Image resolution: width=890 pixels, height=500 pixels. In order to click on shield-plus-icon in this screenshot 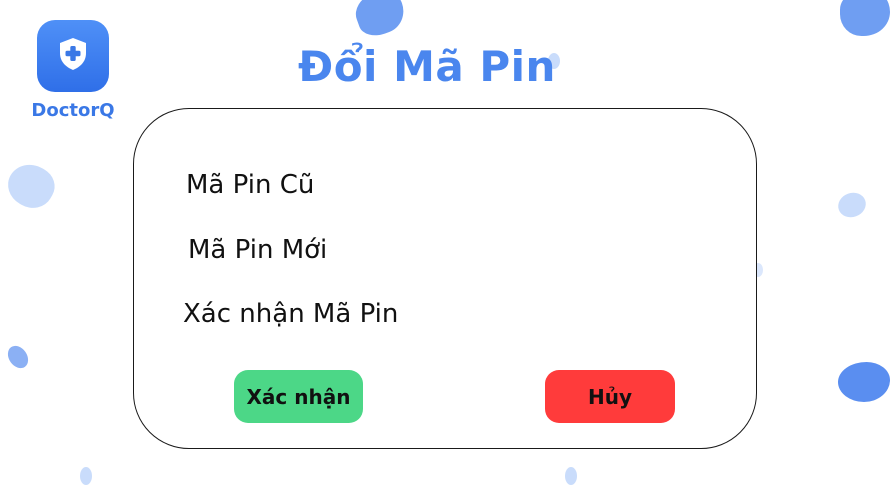, I will do `click(73, 56)`.